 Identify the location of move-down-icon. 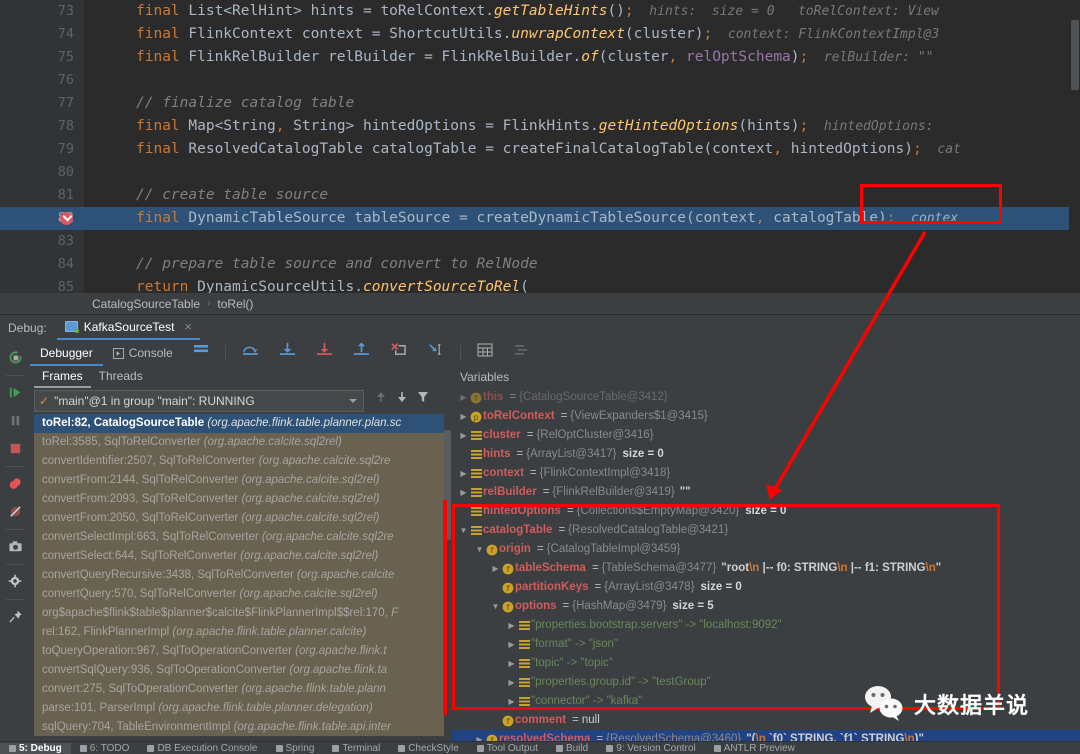
(402, 399).